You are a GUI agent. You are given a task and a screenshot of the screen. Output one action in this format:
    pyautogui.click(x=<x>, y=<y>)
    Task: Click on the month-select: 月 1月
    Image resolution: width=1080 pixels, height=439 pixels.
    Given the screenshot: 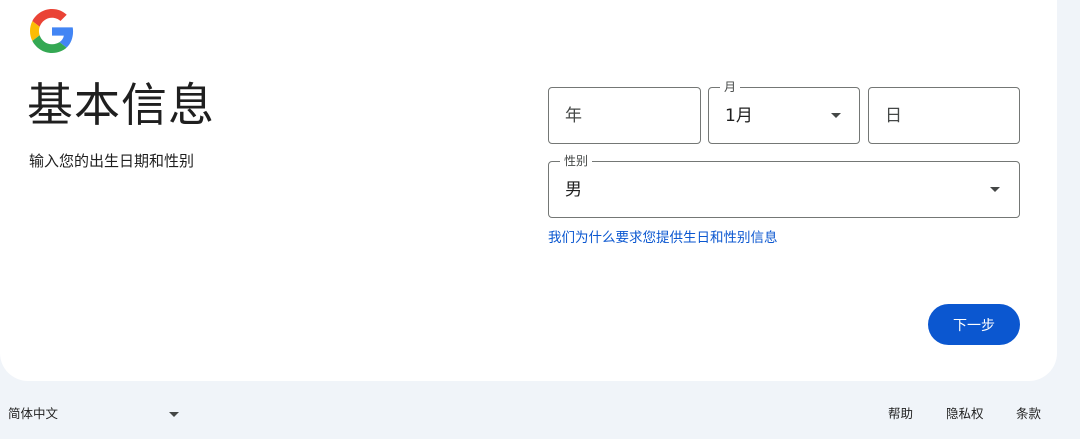 What is the action you would take?
    pyautogui.click(x=784, y=111)
    